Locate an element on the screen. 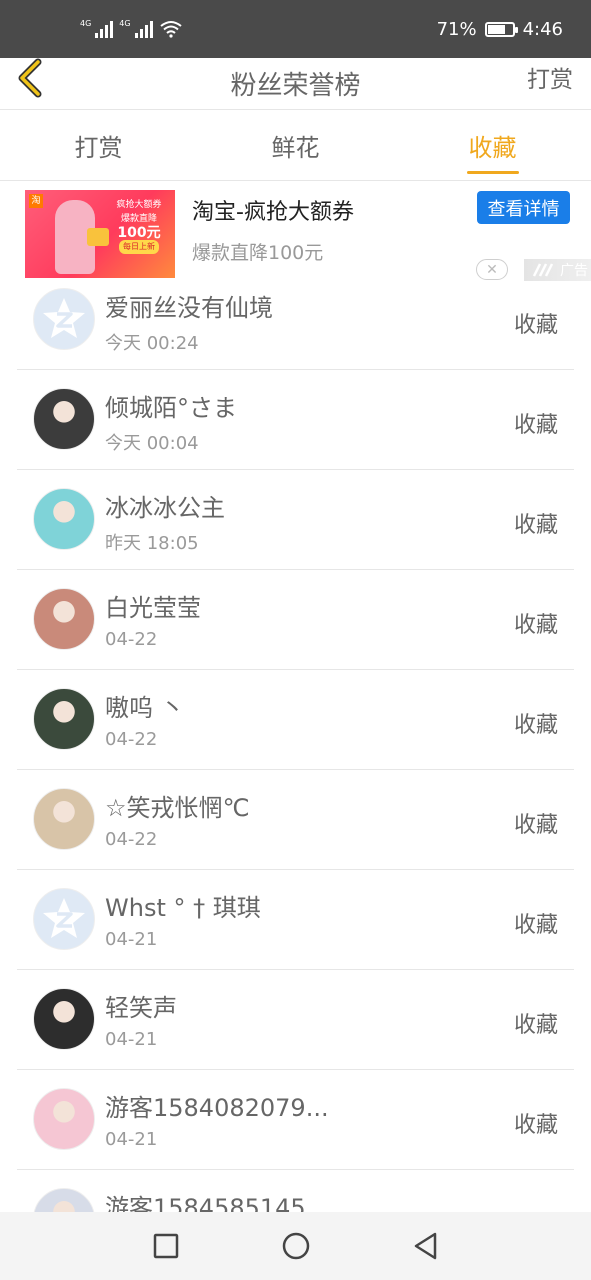 The image size is (591, 1280). list-item: 嗷呜 丶 04-22 收藏 is located at coordinates (295, 720).